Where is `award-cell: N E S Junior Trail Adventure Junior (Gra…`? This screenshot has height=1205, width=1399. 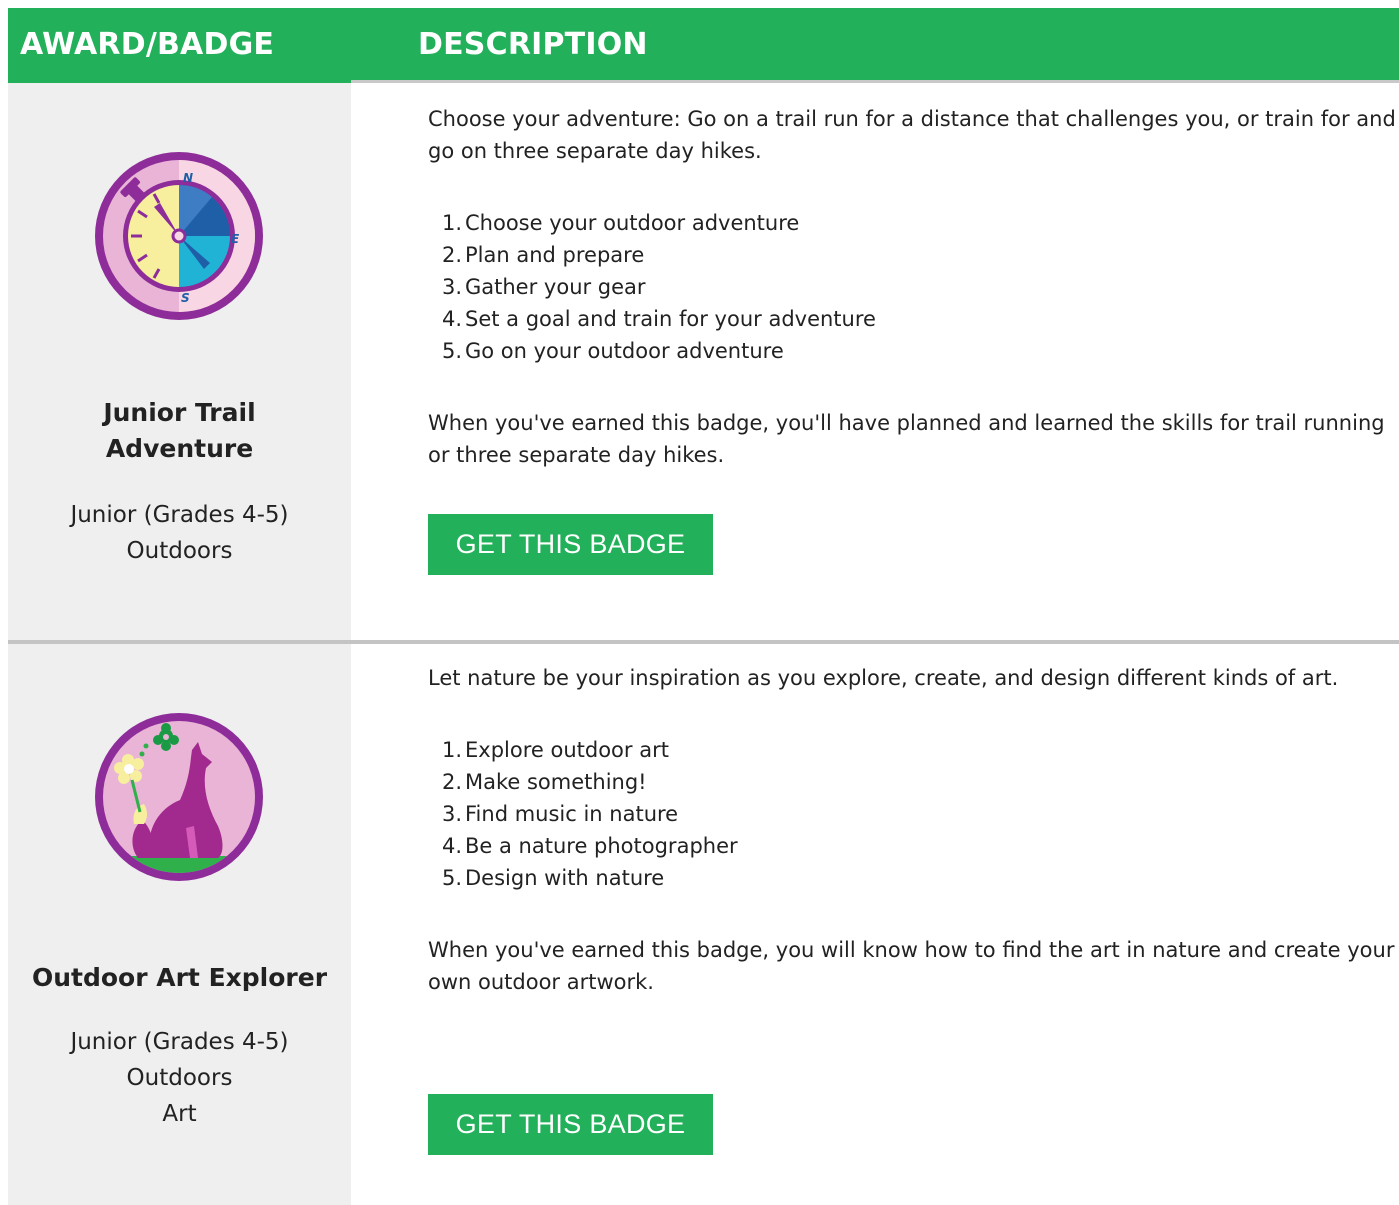
award-cell: N E S Junior Trail Adventure Junior (Gra… is located at coordinates (179, 361).